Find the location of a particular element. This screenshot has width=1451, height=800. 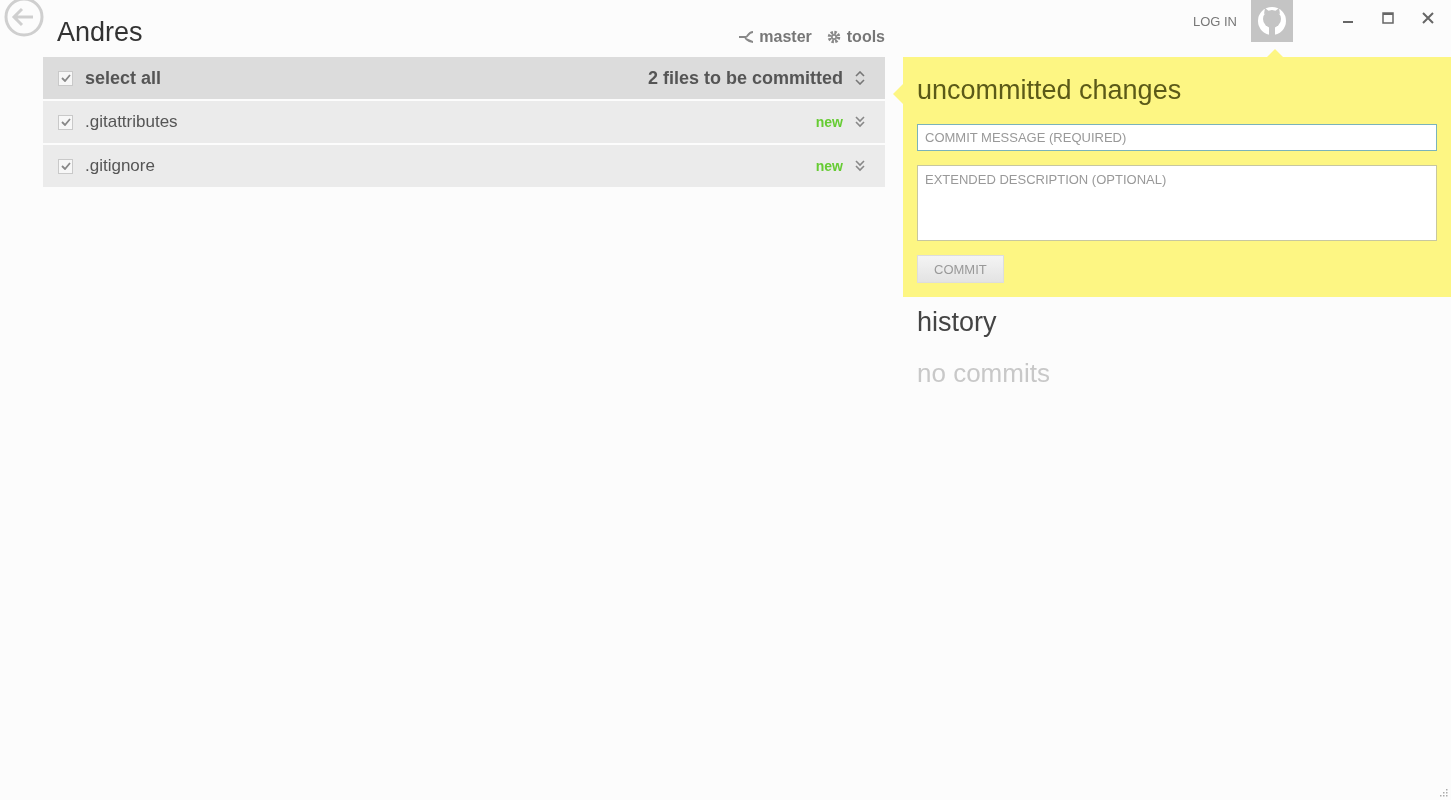

login-link: LOG IN is located at coordinates (1214, 21).